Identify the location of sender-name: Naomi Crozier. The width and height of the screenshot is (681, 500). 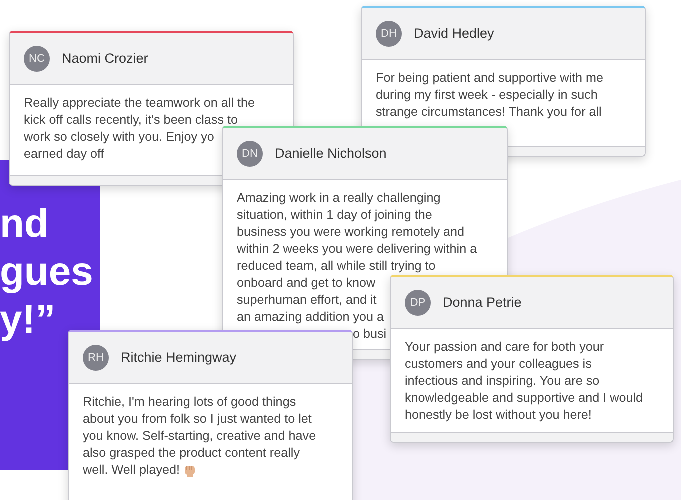
(105, 58).